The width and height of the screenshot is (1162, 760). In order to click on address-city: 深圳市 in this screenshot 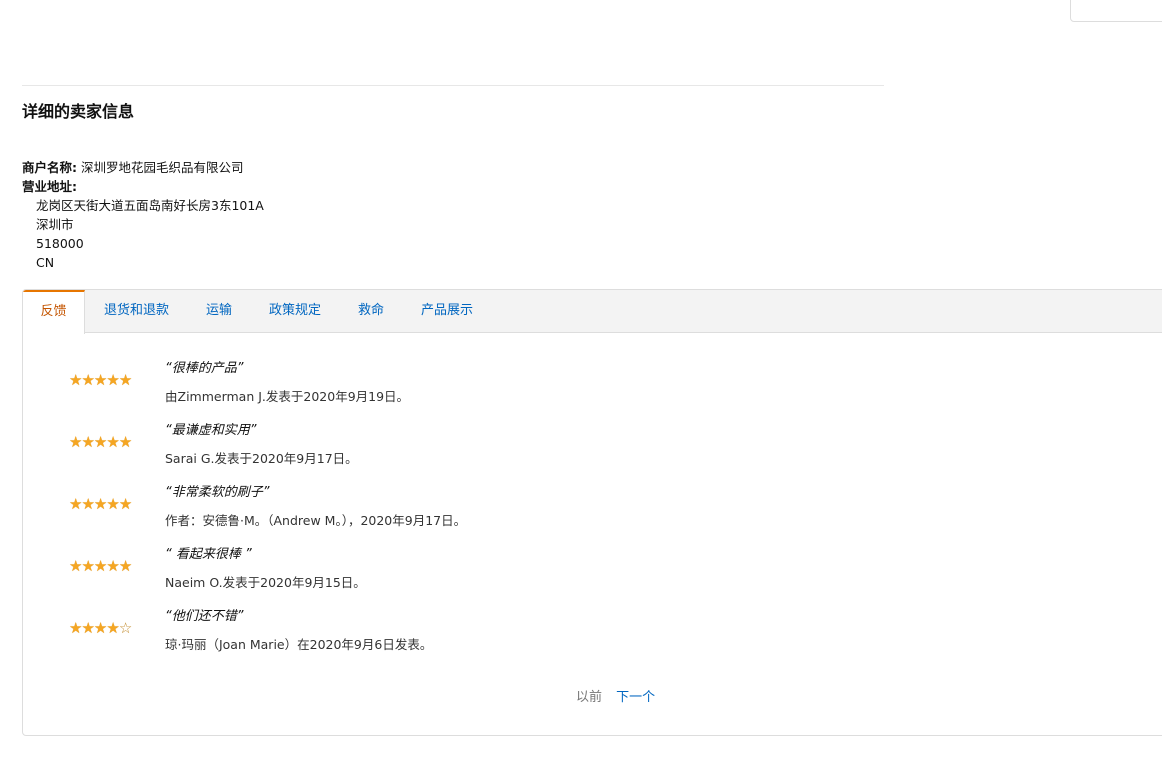, I will do `click(55, 224)`.